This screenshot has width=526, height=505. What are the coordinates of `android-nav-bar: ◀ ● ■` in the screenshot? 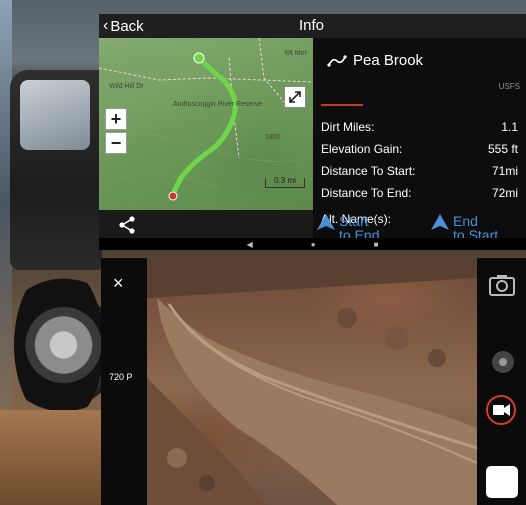 It's located at (312, 244).